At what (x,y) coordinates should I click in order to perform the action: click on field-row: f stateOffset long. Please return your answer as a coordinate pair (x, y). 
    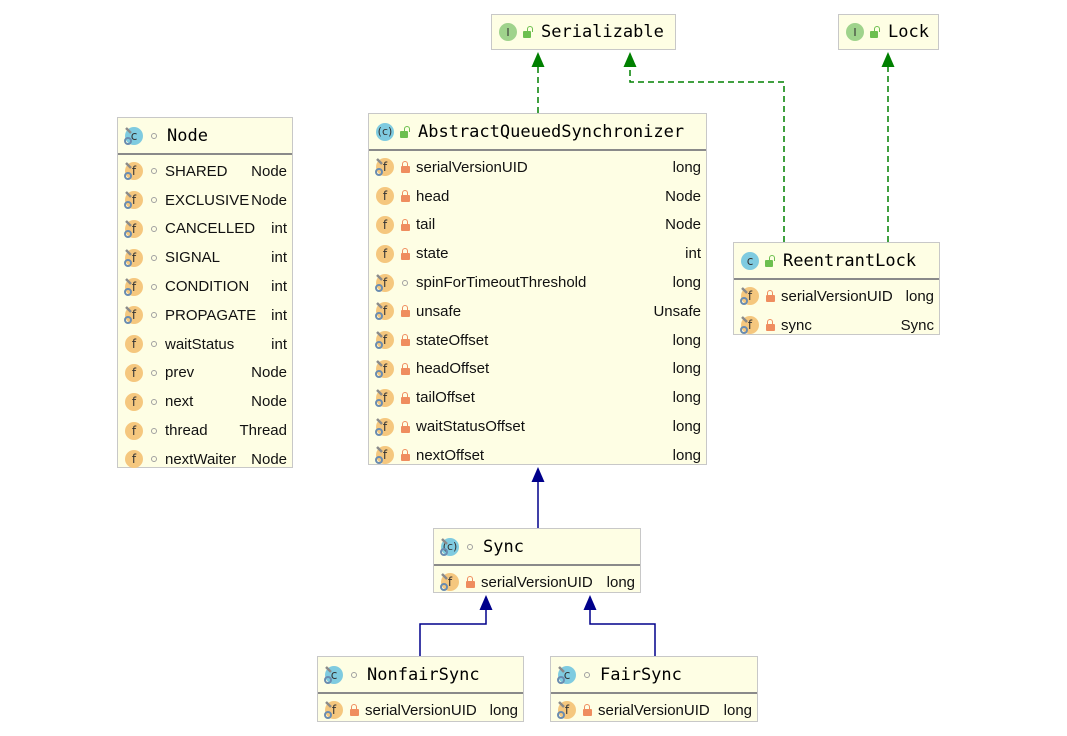
    Looking at the image, I should click on (537, 340).